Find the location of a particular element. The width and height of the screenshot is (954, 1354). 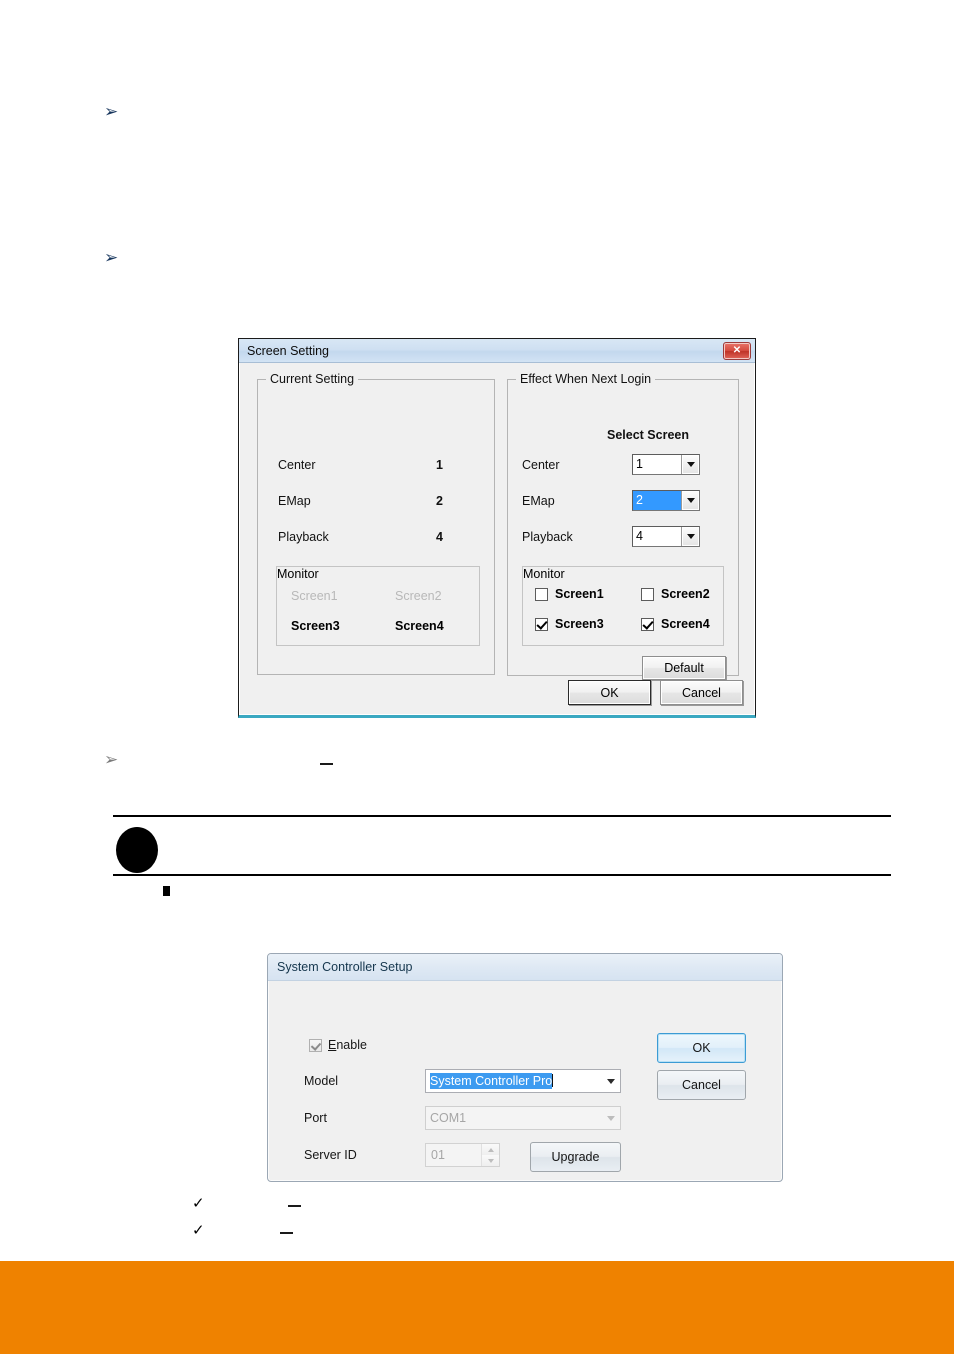

checkbox-screen1-box is located at coordinates (541, 594).